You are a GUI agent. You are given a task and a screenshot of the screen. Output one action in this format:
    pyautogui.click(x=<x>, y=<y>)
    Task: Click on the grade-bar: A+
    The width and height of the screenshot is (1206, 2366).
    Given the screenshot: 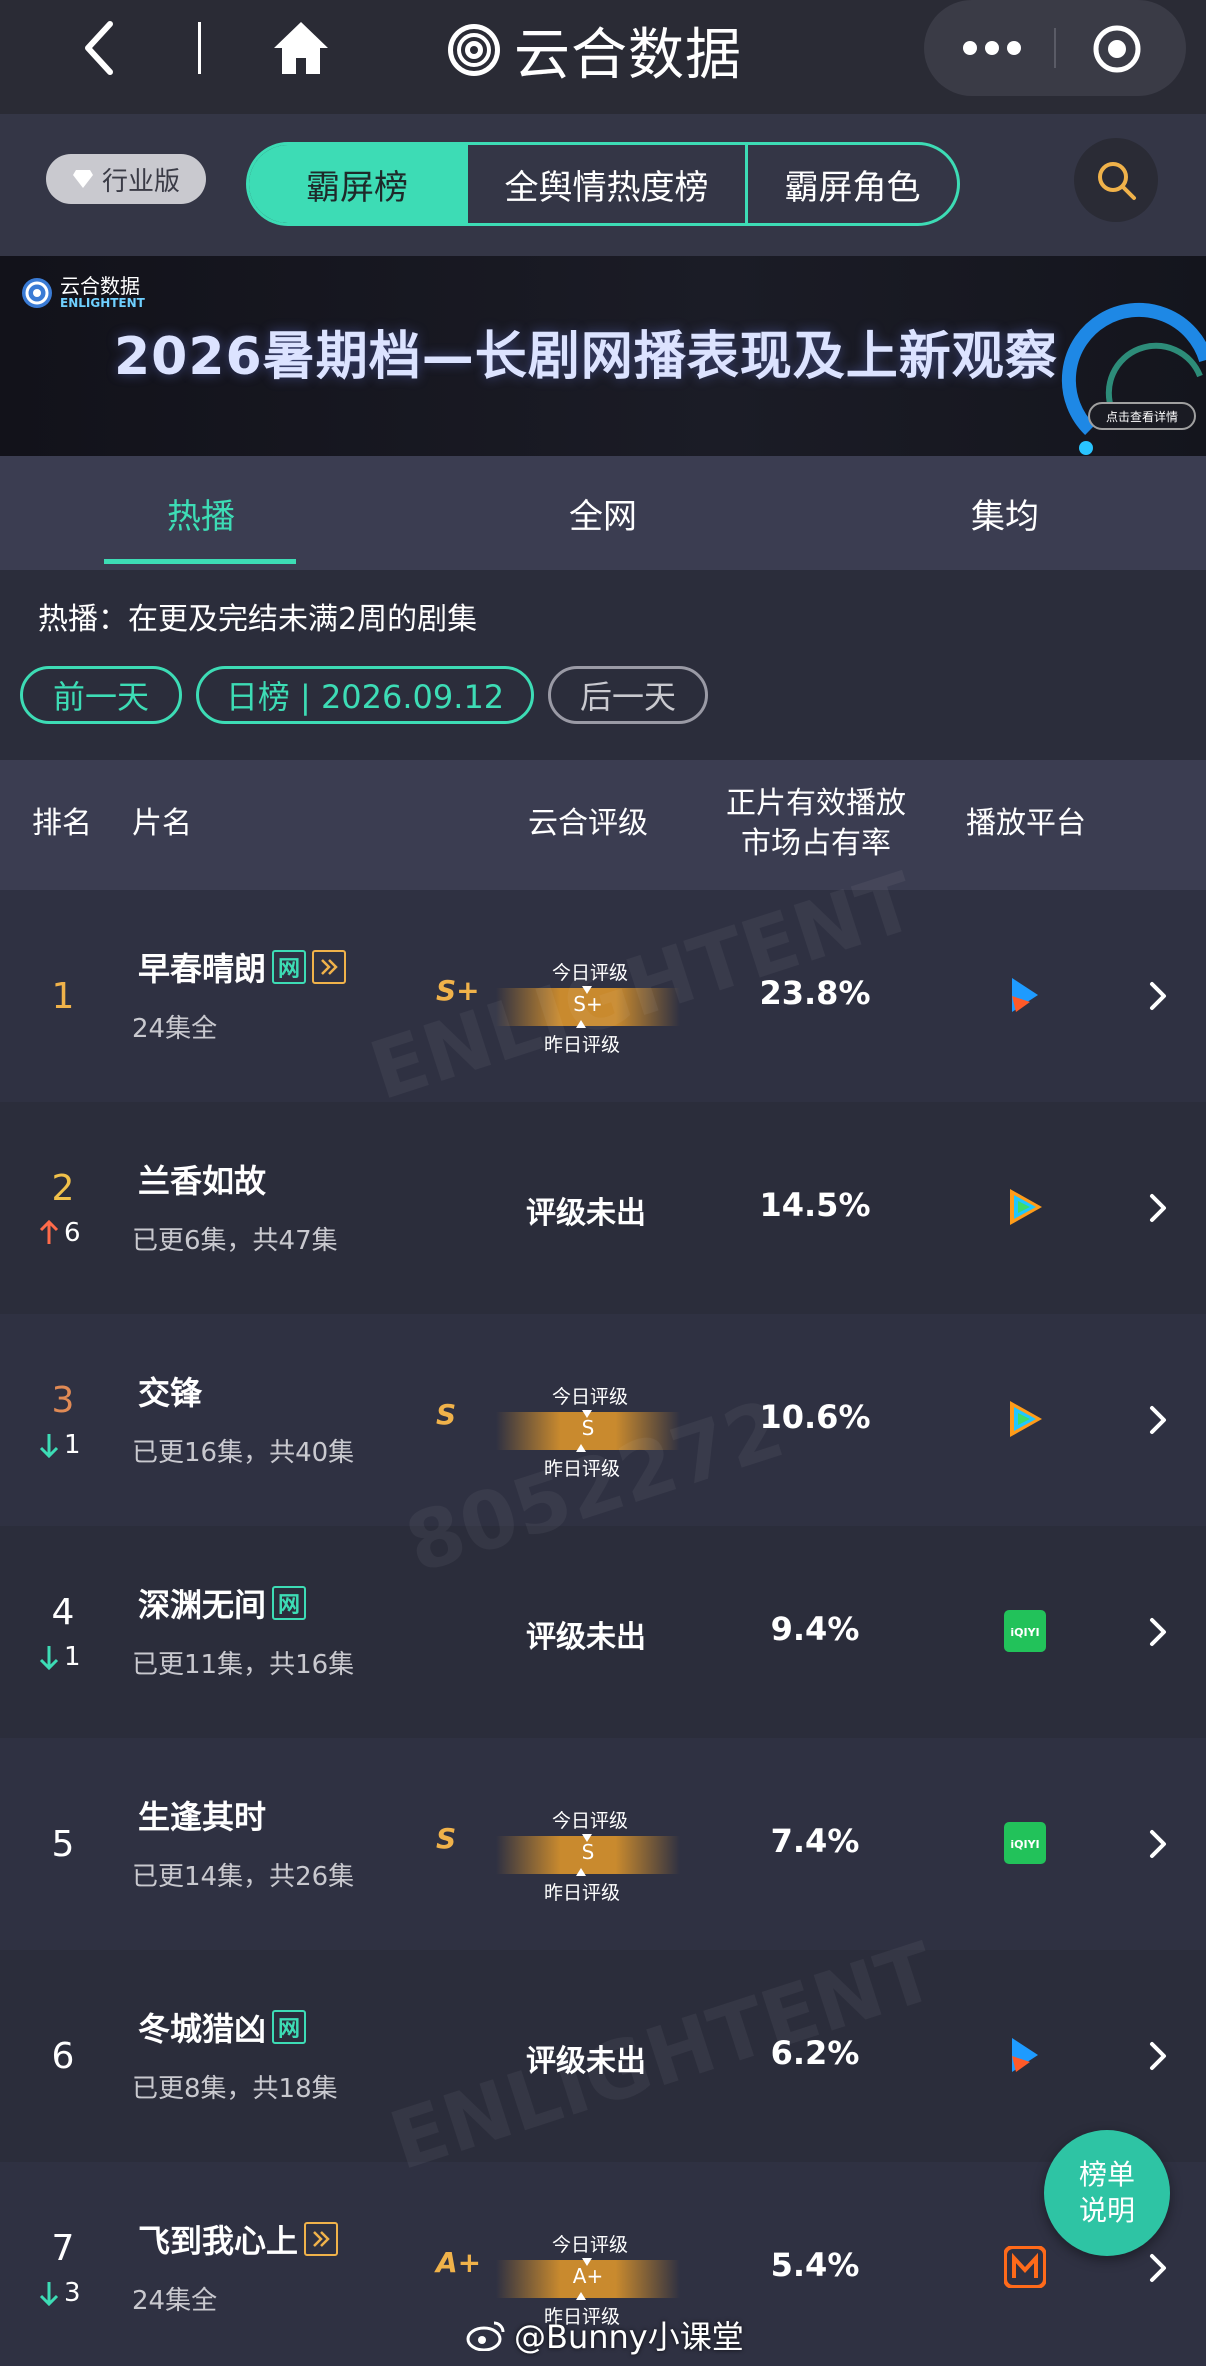 What is the action you would take?
    pyautogui.click(x=588, y=2279)
    